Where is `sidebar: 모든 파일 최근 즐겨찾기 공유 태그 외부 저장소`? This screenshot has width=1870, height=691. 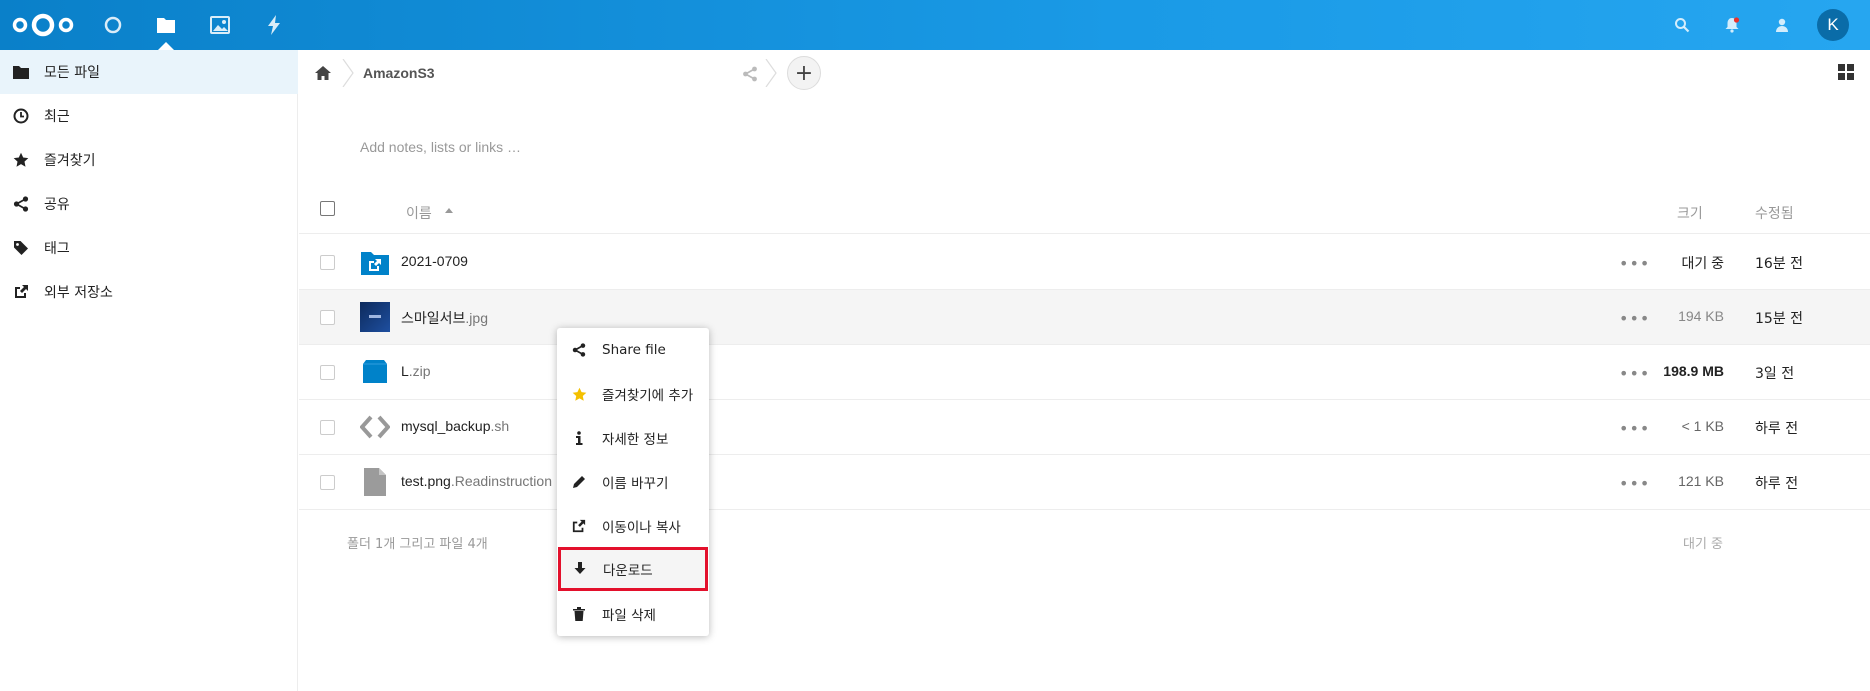 sidebar: 모든 파일 최근 즐겨찾기 공유 태그 외부 저장소 is located at coordinates (149, 370).